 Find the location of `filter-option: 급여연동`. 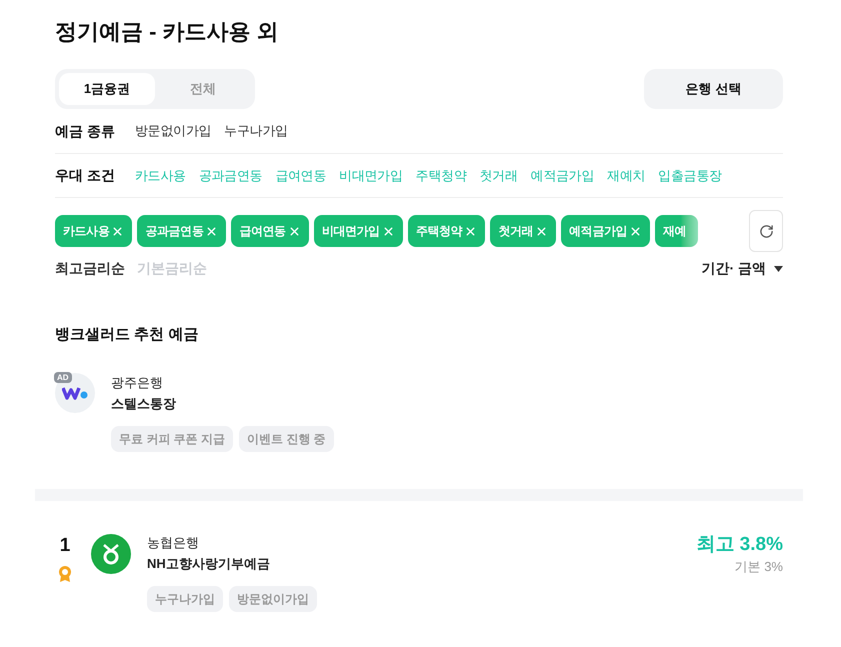

filter-option: 급여연동 is located at coordinates (300, 176).